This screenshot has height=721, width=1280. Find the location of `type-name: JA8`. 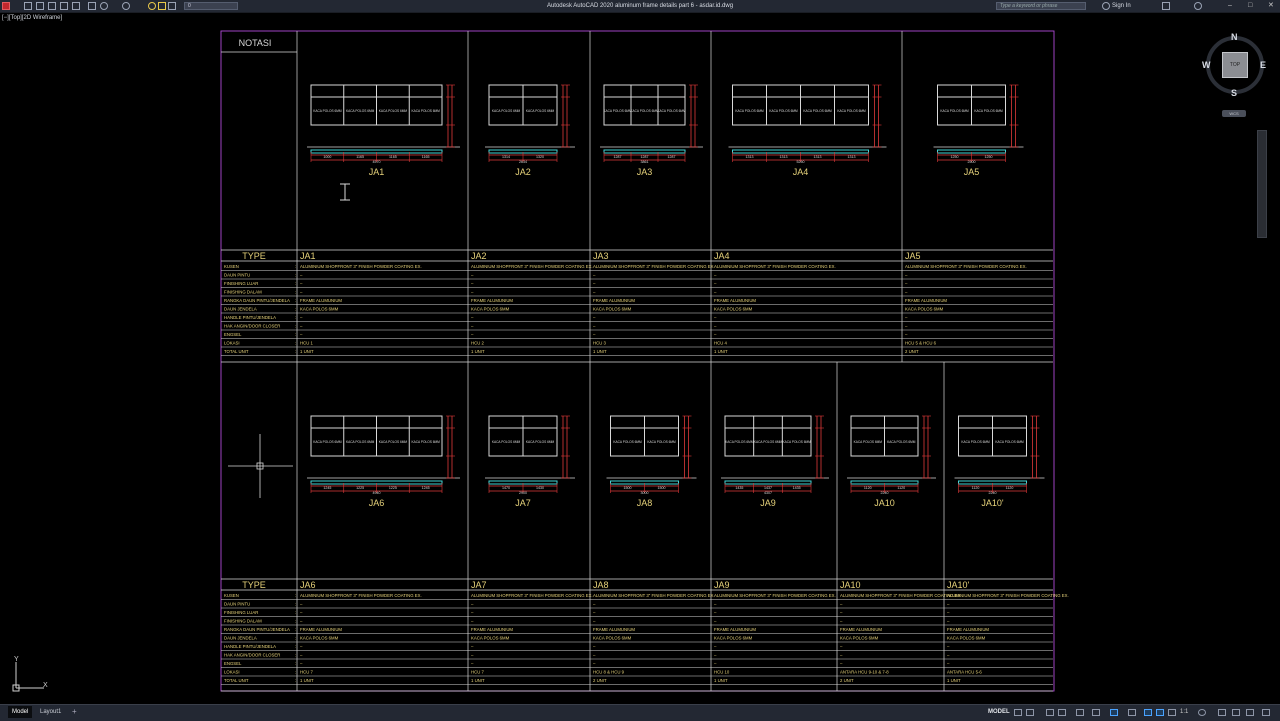

type-name: JA8 is located at coordinates (601, 585).